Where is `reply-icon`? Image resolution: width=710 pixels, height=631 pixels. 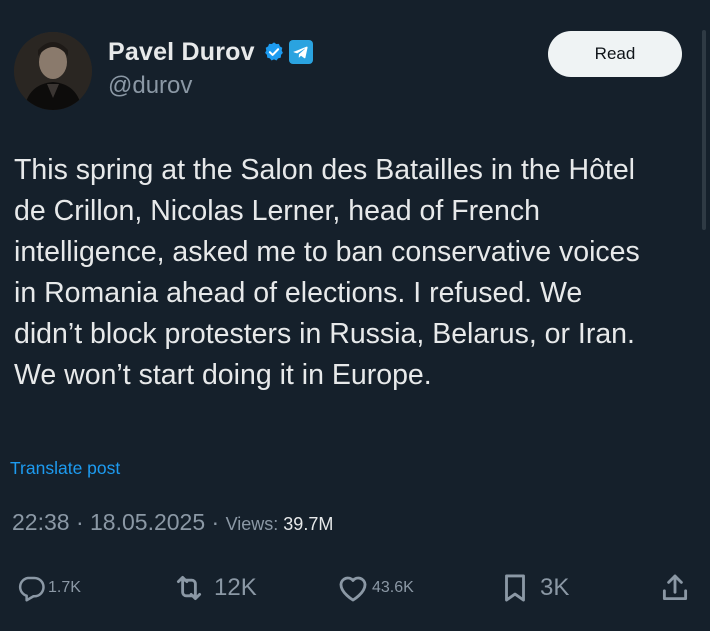
reply-icon is located at coordinates (31, 589).